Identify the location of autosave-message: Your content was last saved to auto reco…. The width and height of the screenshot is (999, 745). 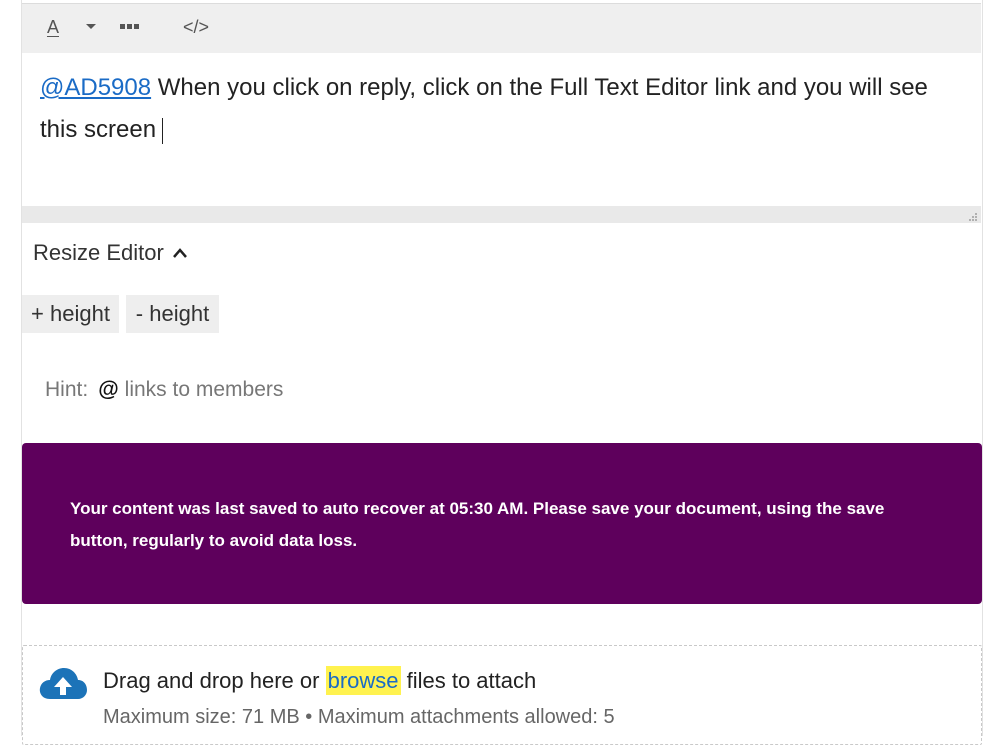
(477, 524).